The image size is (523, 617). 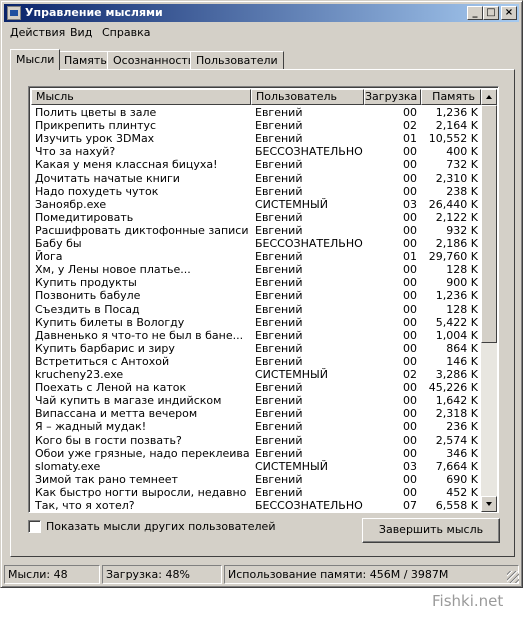 I want to click on scroll-down-icon, so click(x=489, y=504).